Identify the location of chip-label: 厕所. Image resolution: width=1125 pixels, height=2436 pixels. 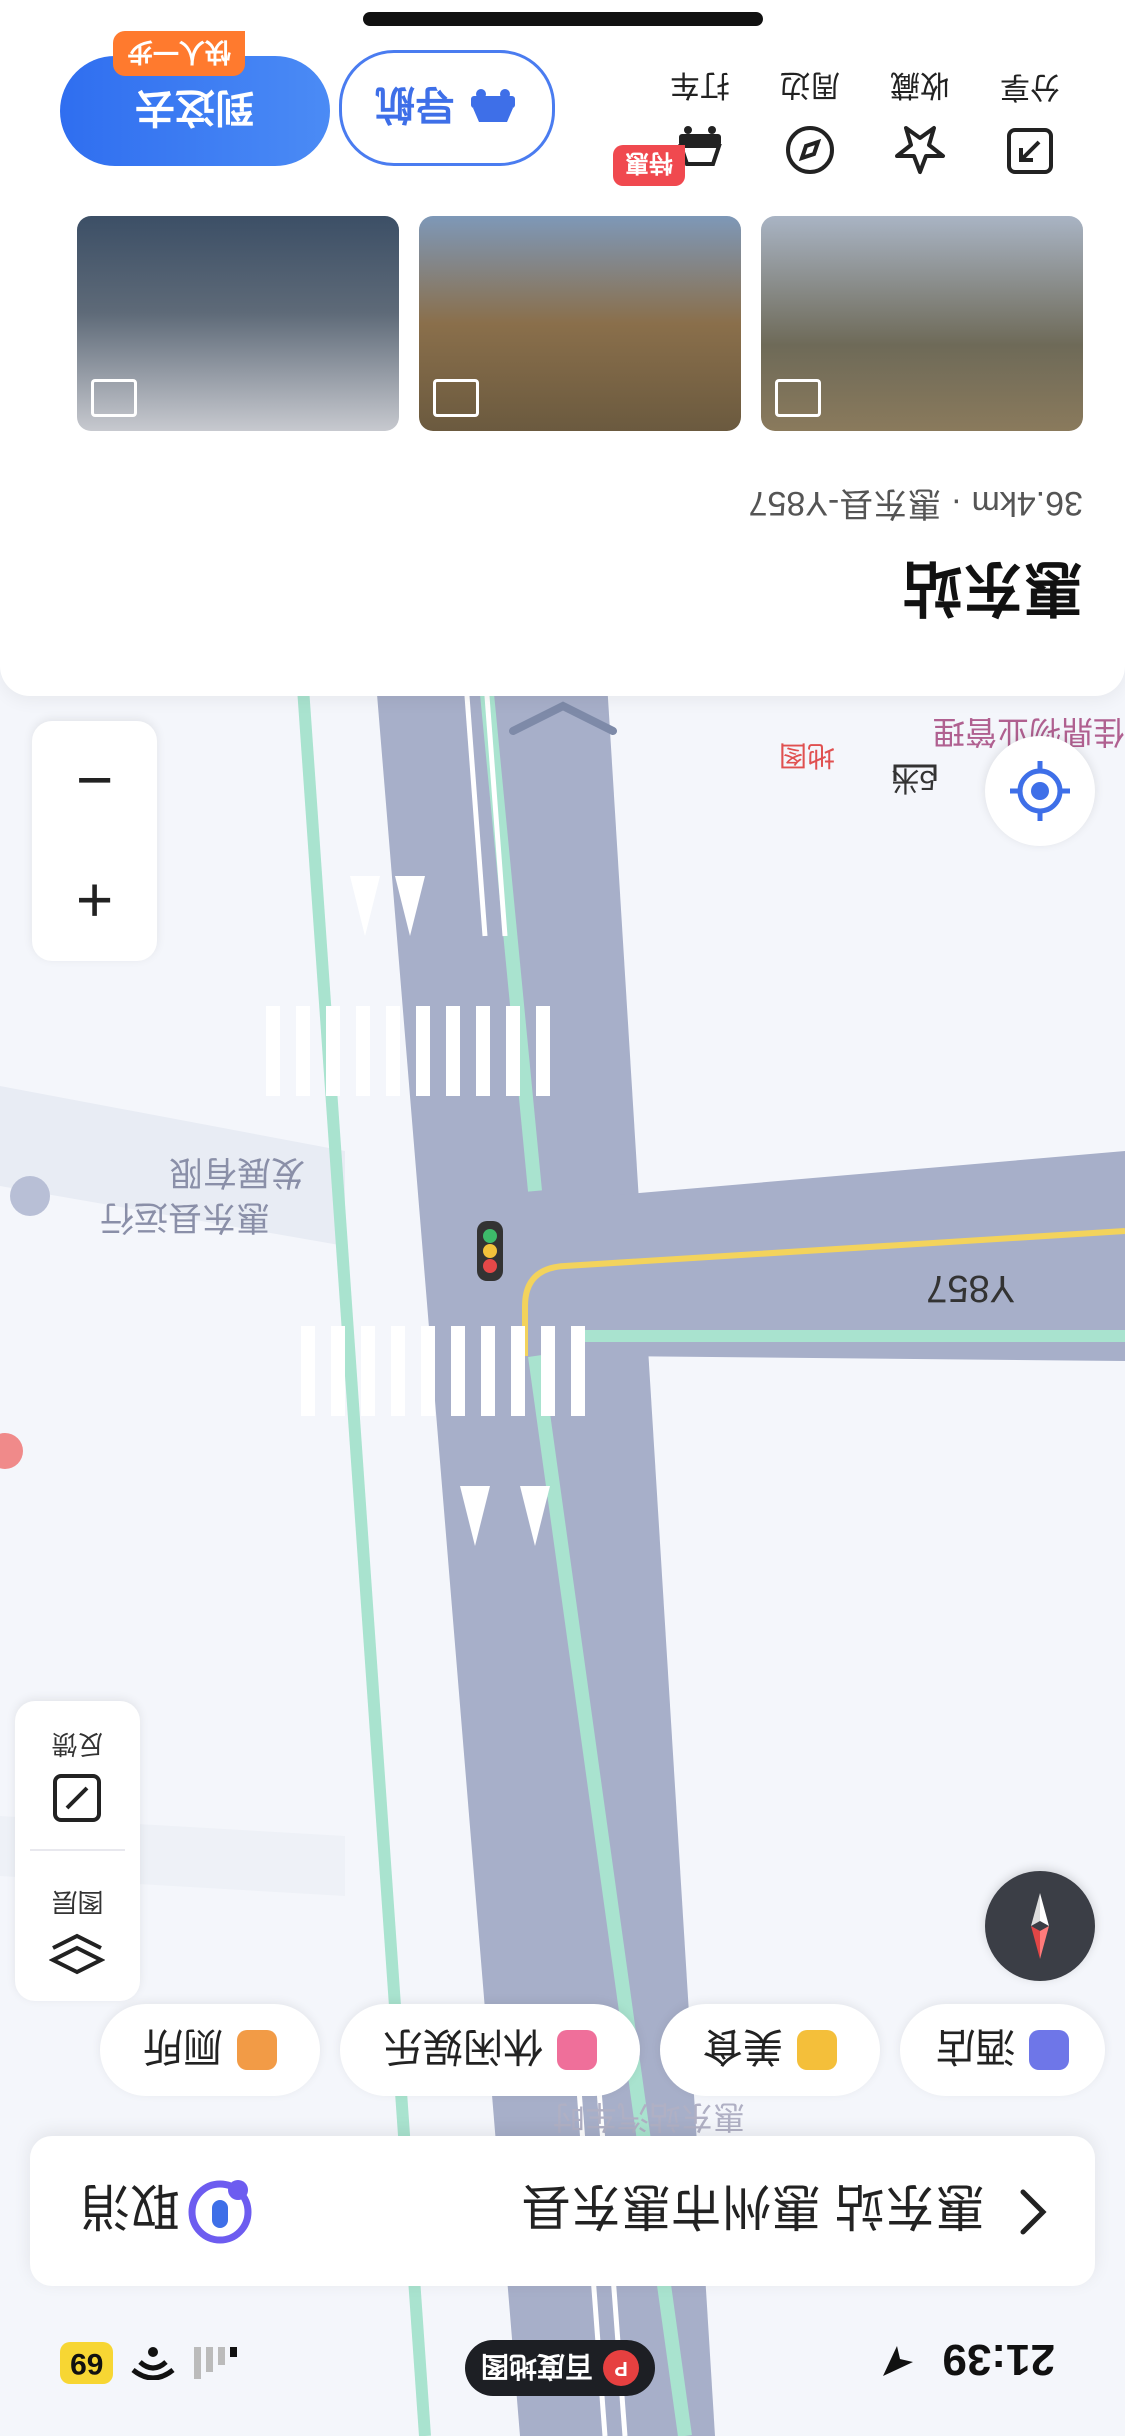
(183, 2046).